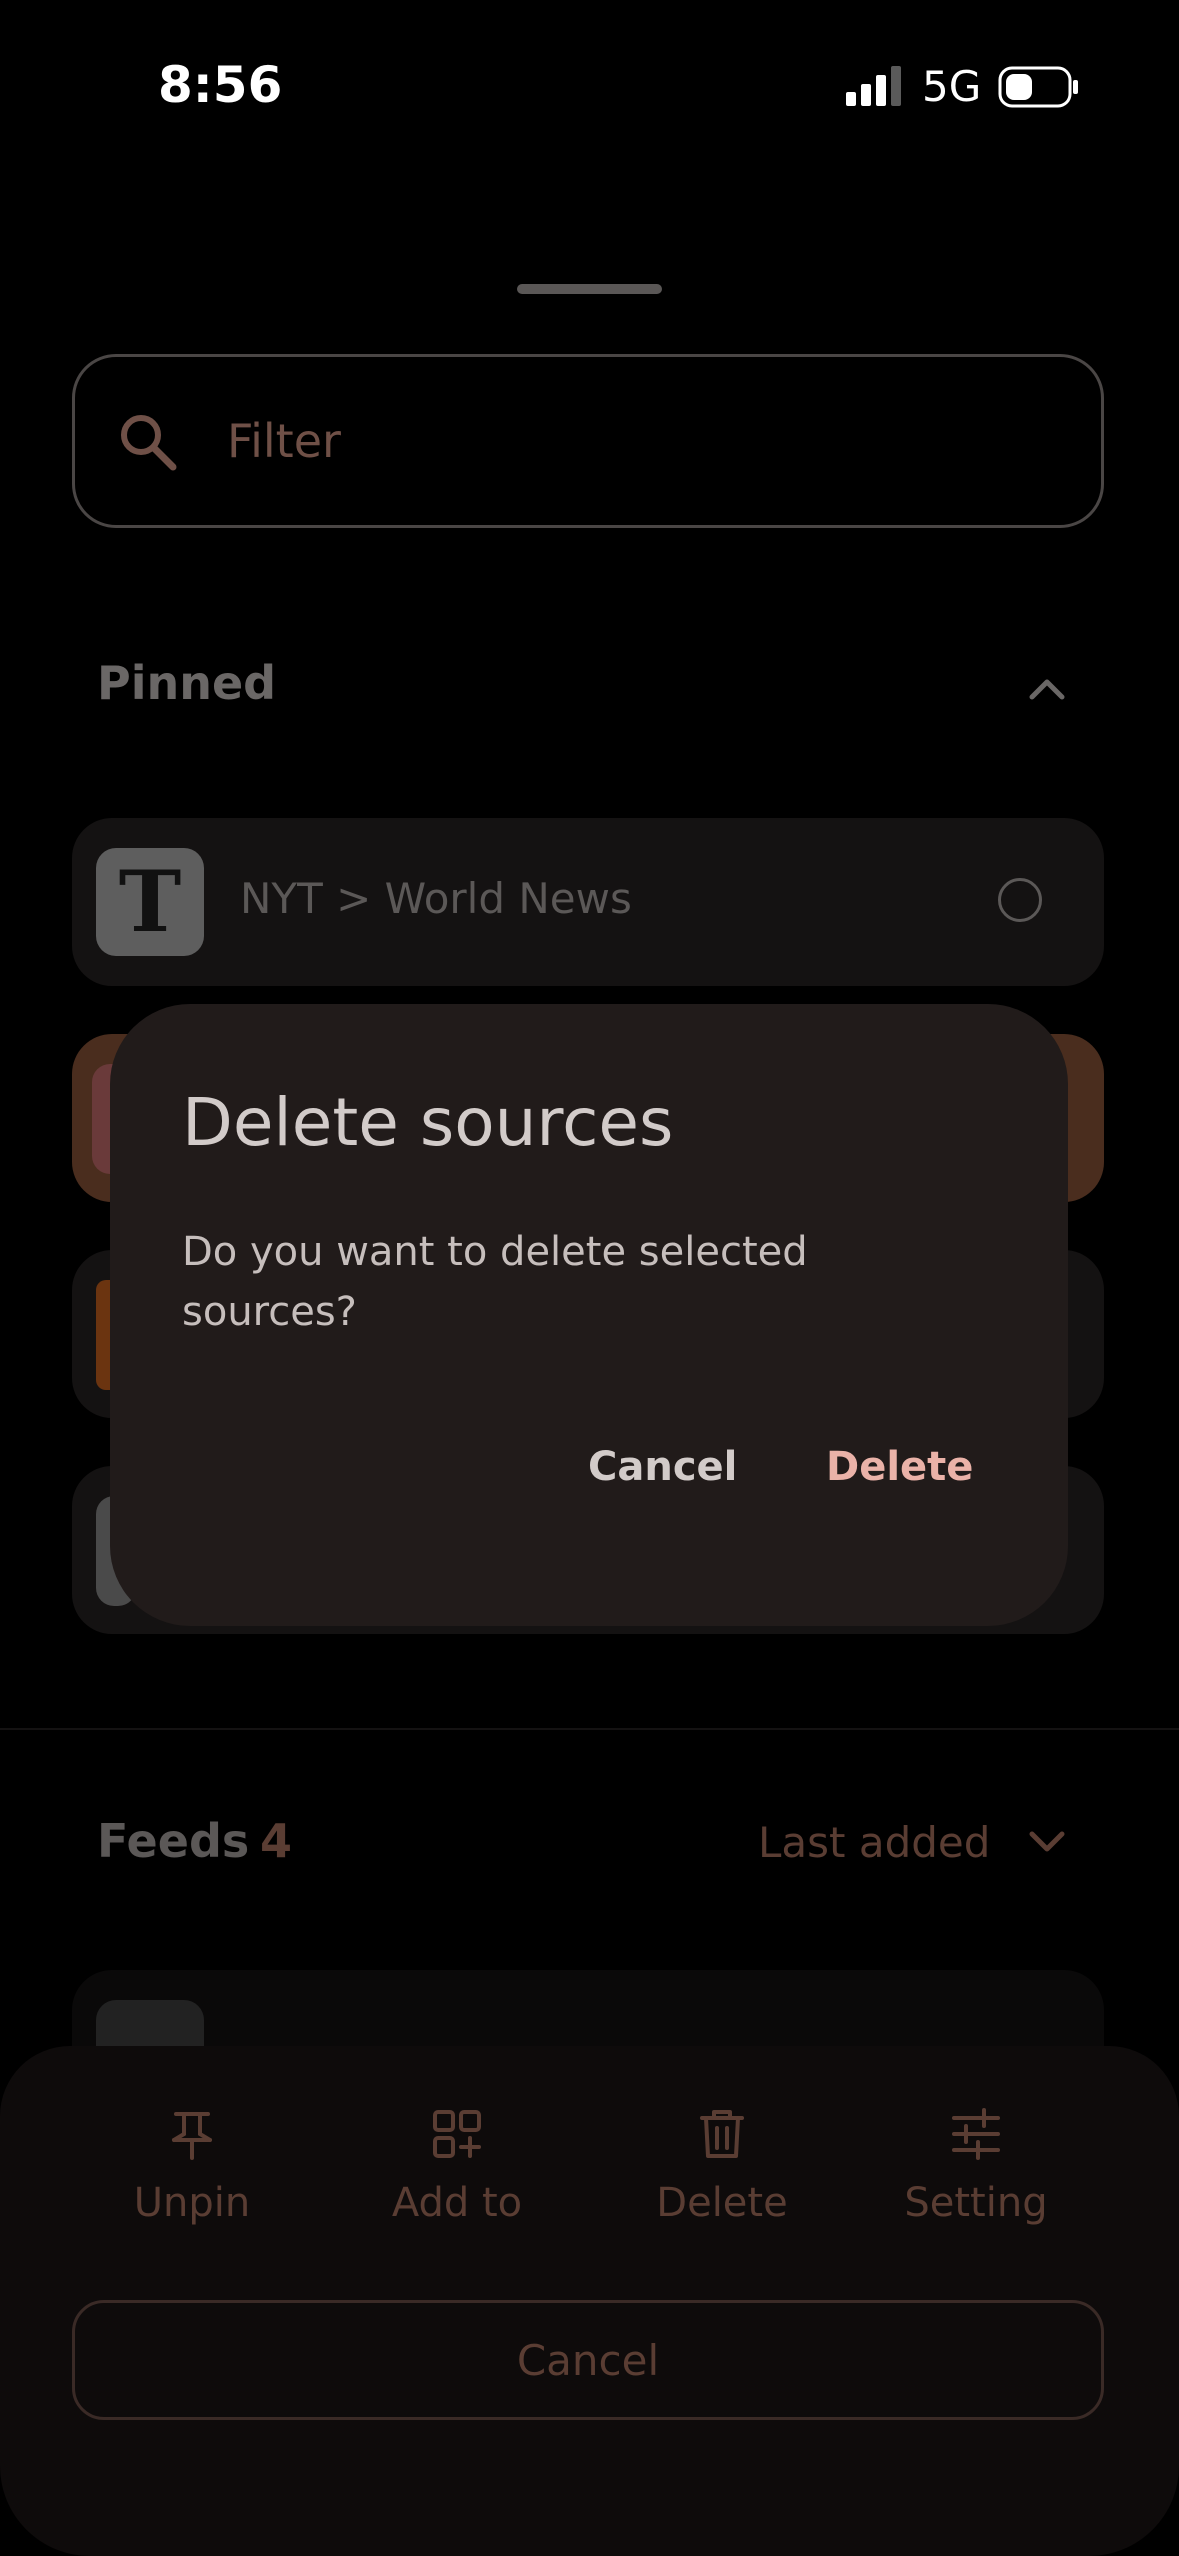 The height and width of the screenshot is (2556, 1179). I want to click on trash-icon, so click(722, 2134).